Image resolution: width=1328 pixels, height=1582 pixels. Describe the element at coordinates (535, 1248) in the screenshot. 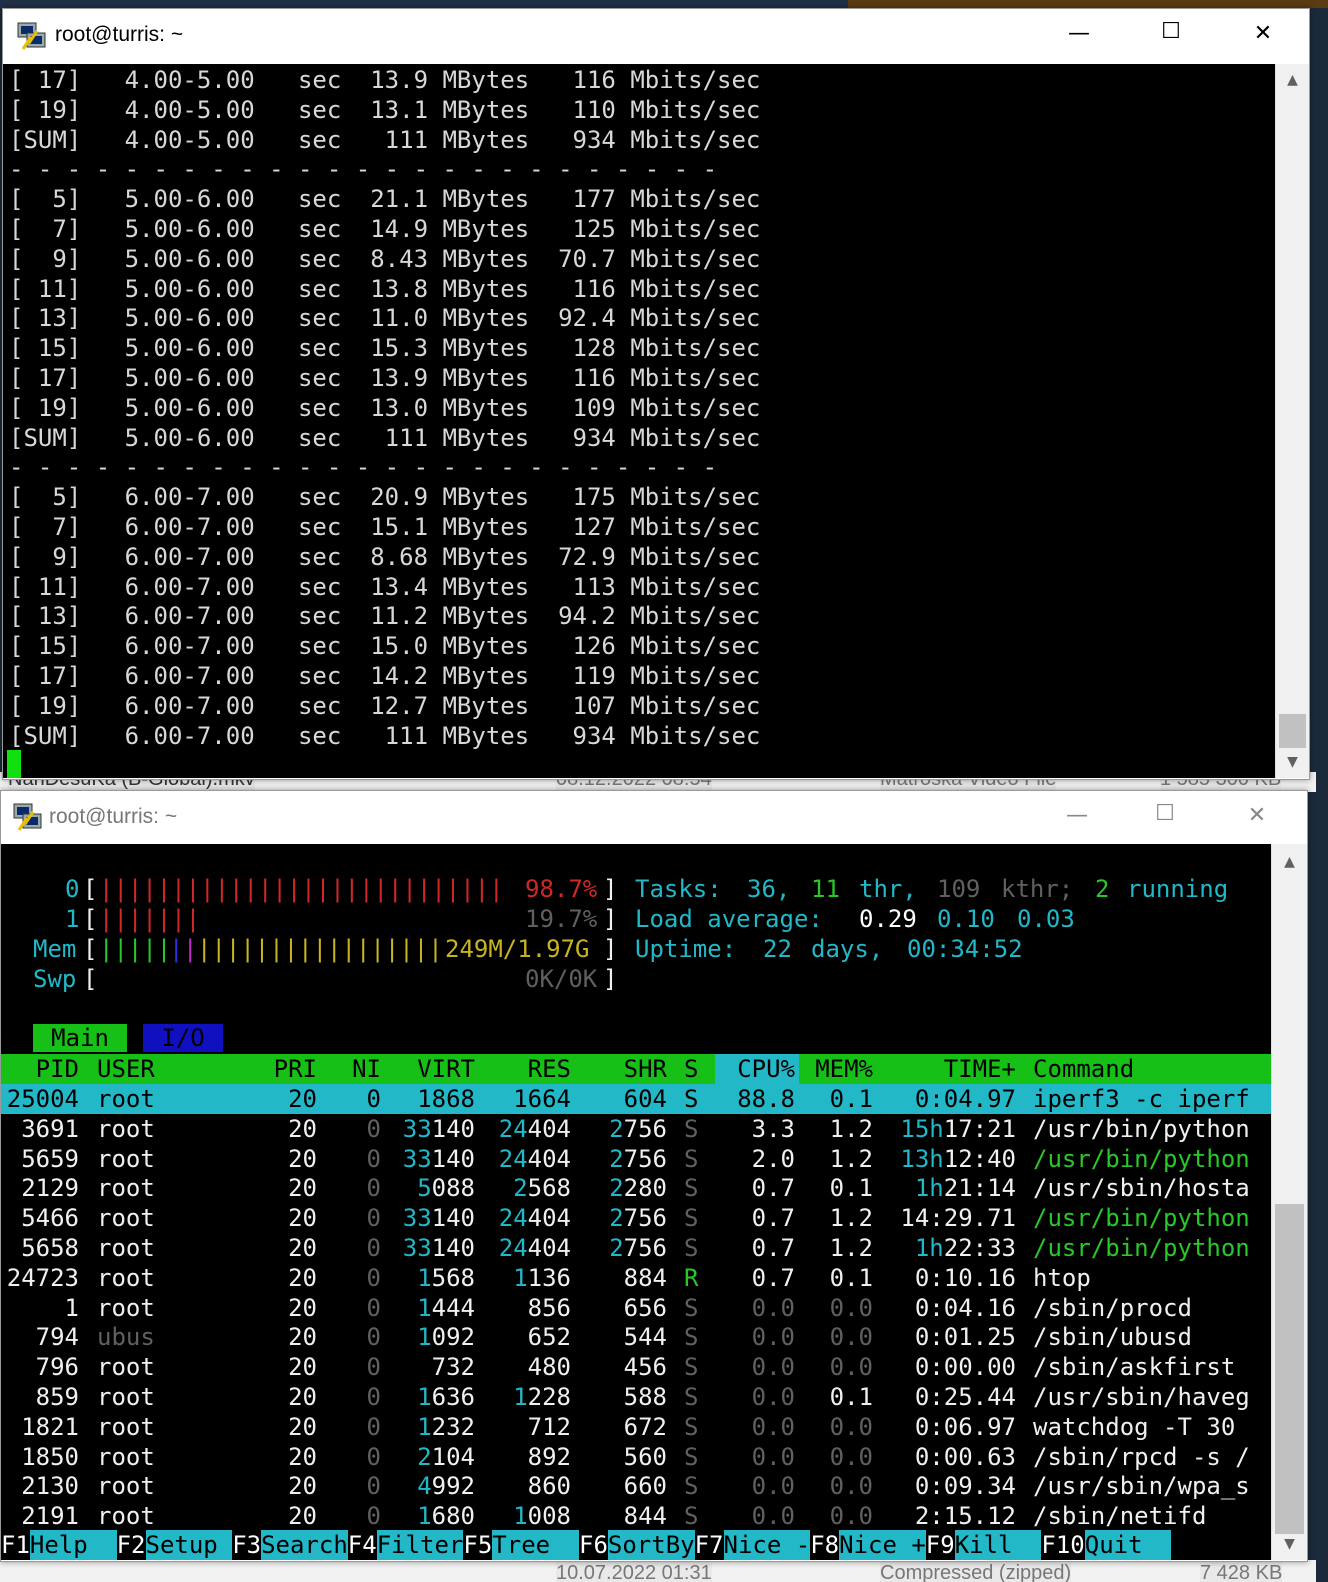

I see `cell-res: 24404` at that location.